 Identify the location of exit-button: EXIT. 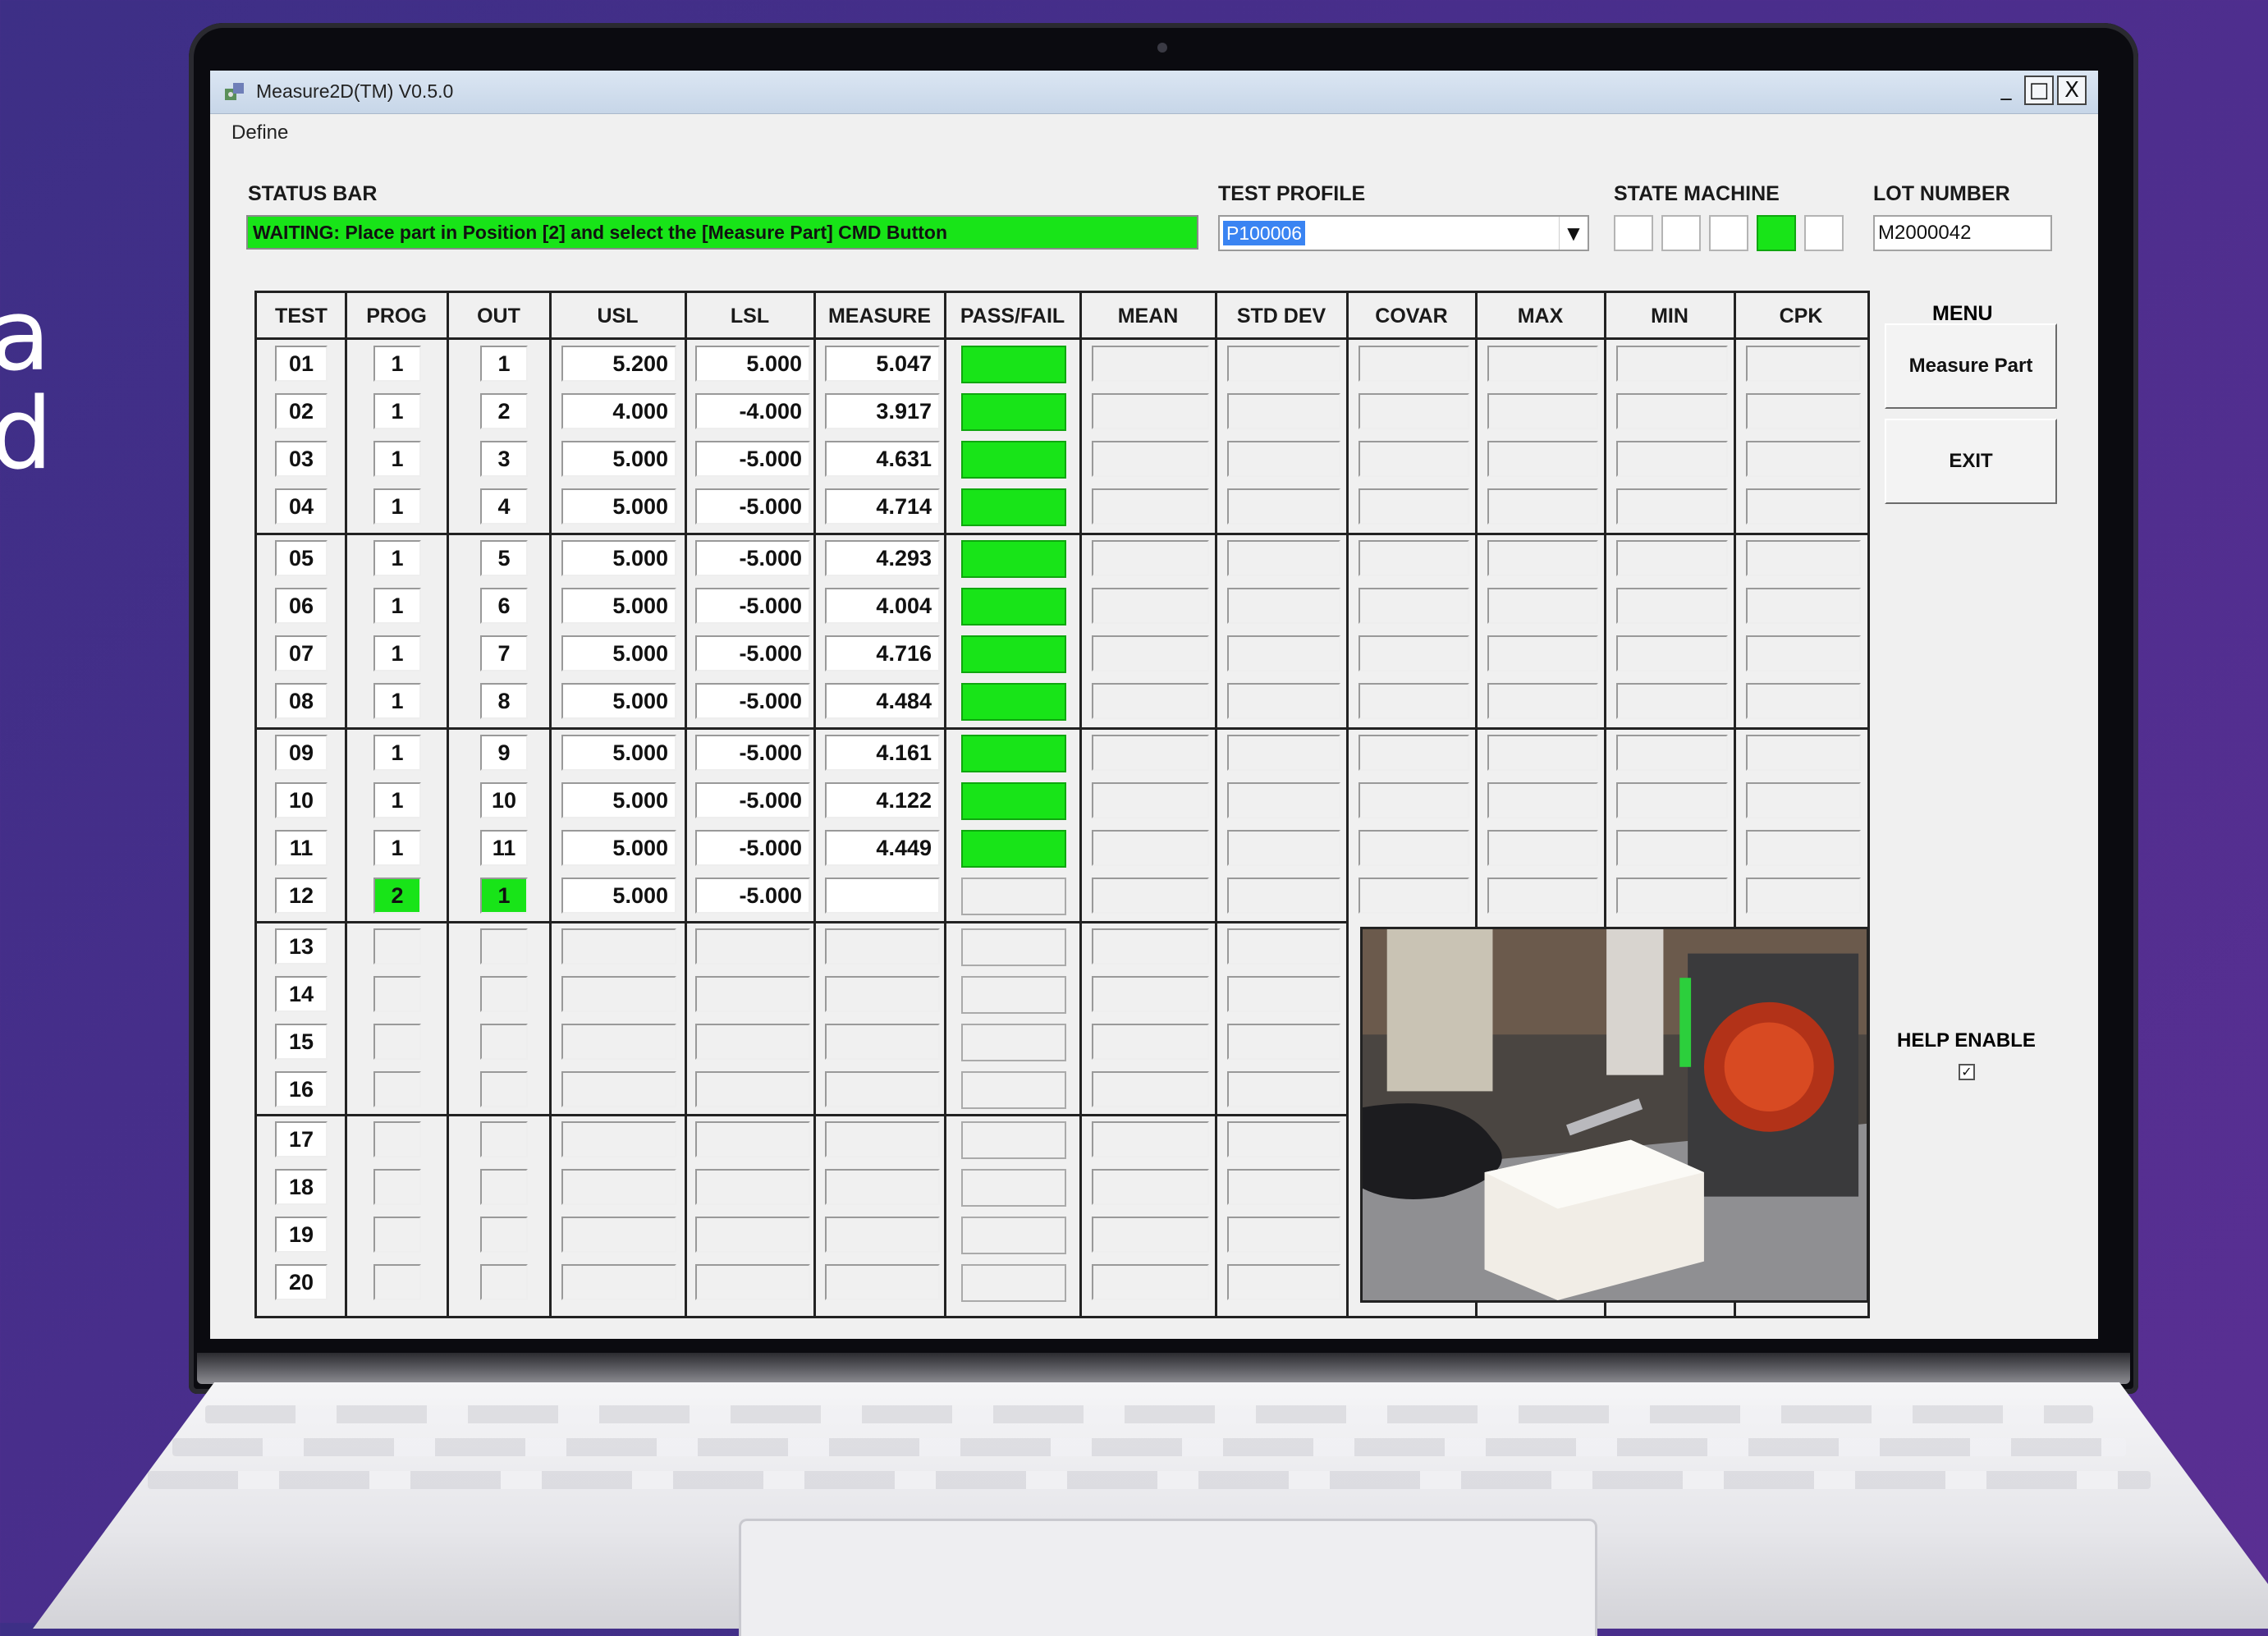
(1971, 462).